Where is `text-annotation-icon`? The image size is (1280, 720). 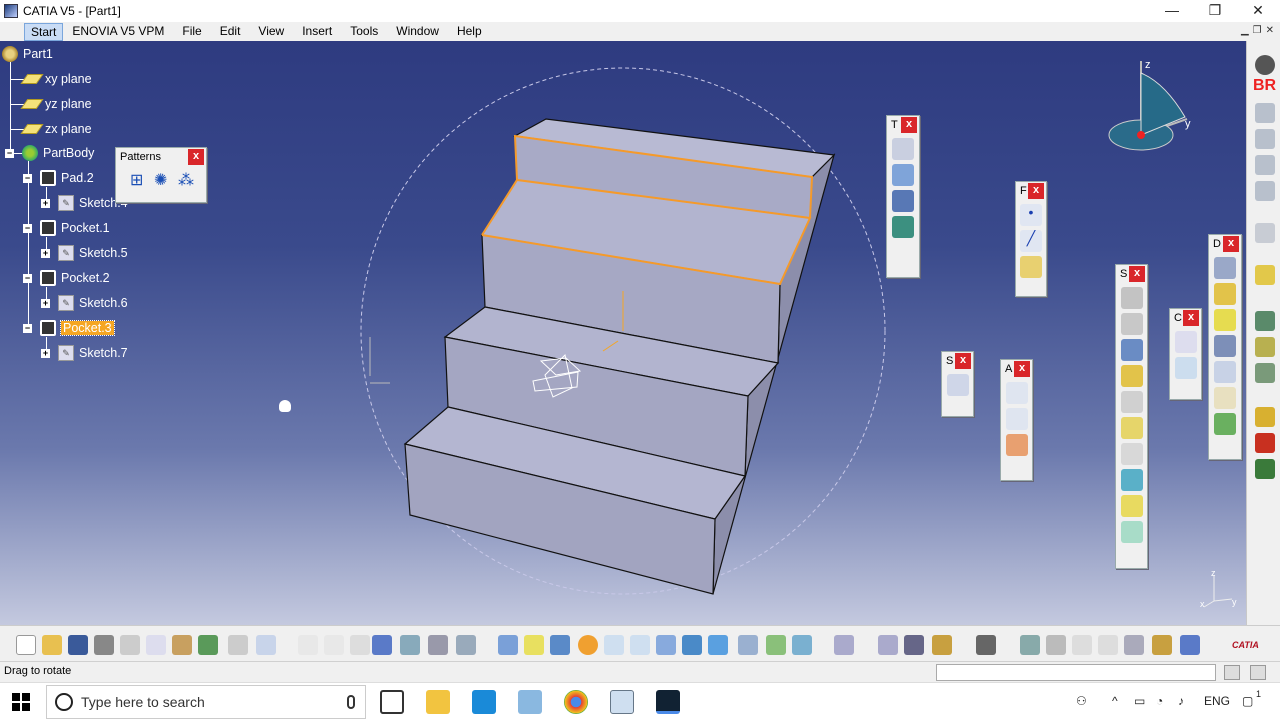
text-annotation-icon is located at coordinates (1016, 393).